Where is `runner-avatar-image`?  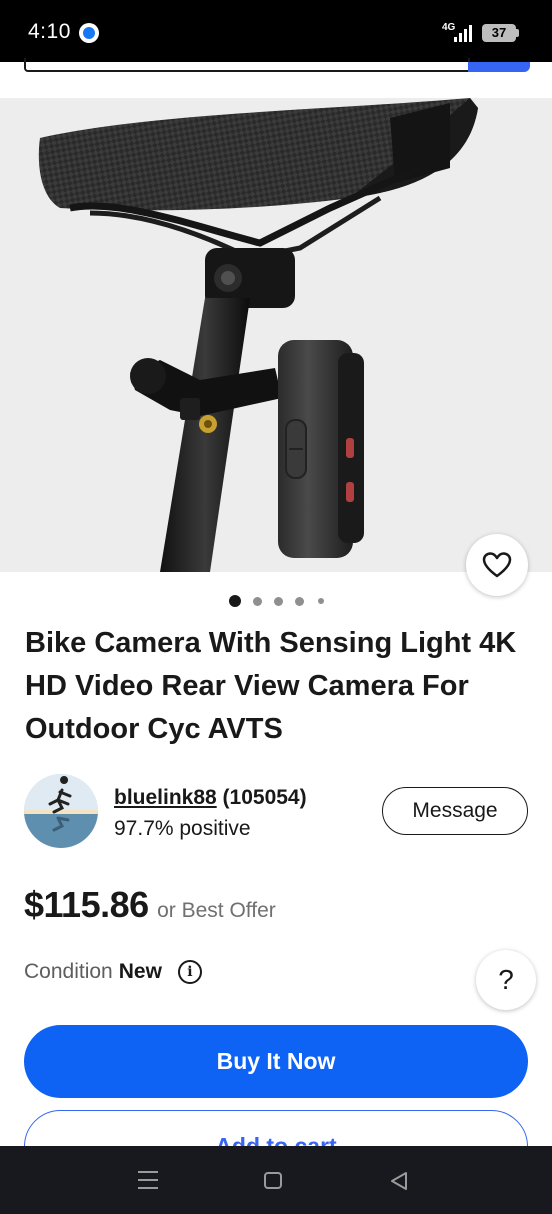 runner-avatar-image is located at coordinates (61, 811).